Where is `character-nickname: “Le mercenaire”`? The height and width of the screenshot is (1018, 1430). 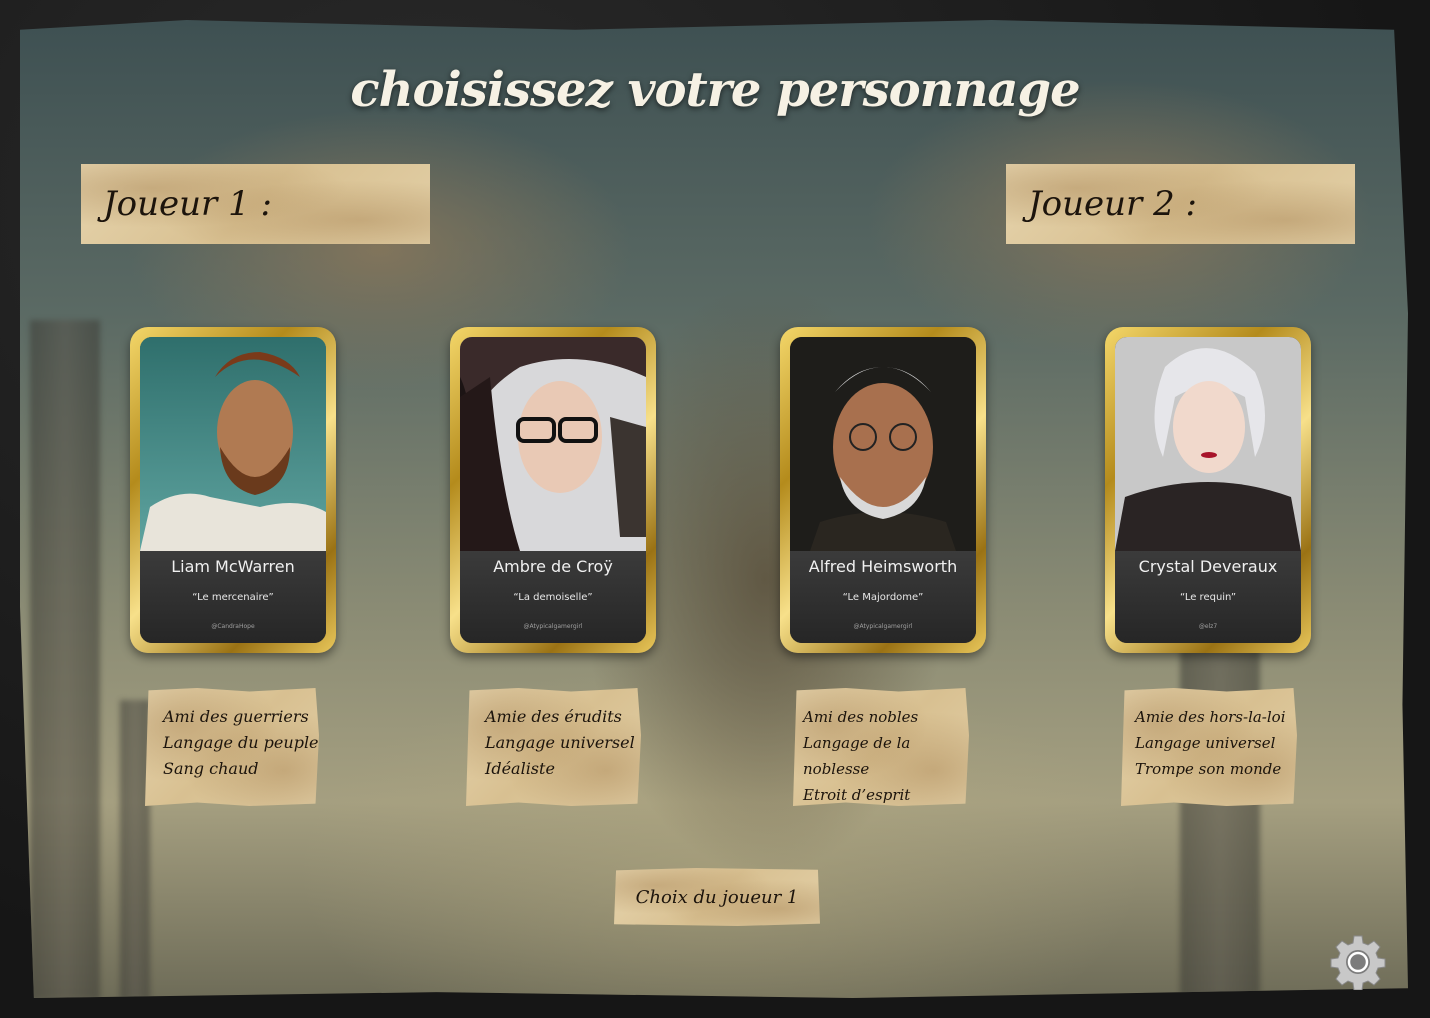
character-nickname: “Le mercenaire” is located at coordinates (233, 597).